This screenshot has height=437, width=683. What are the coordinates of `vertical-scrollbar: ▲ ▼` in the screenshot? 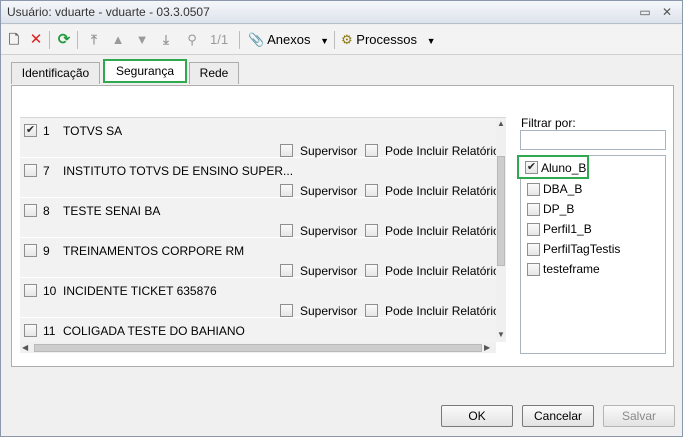 It's located at (501, 230).